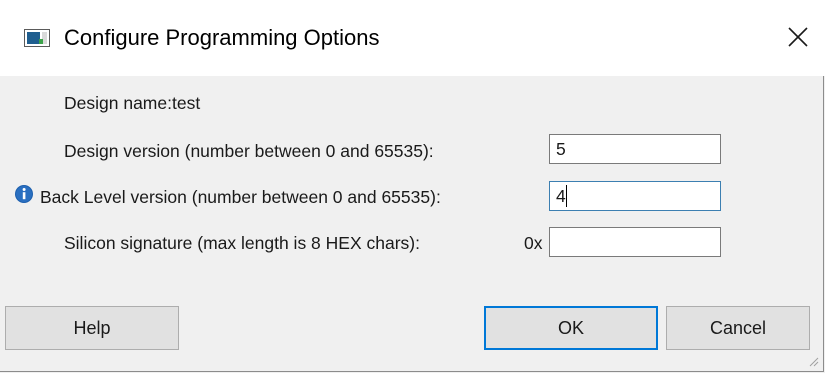 This screenshot has width=825, height=373. I want to click on silicon-signature-field, so click(635, 242).